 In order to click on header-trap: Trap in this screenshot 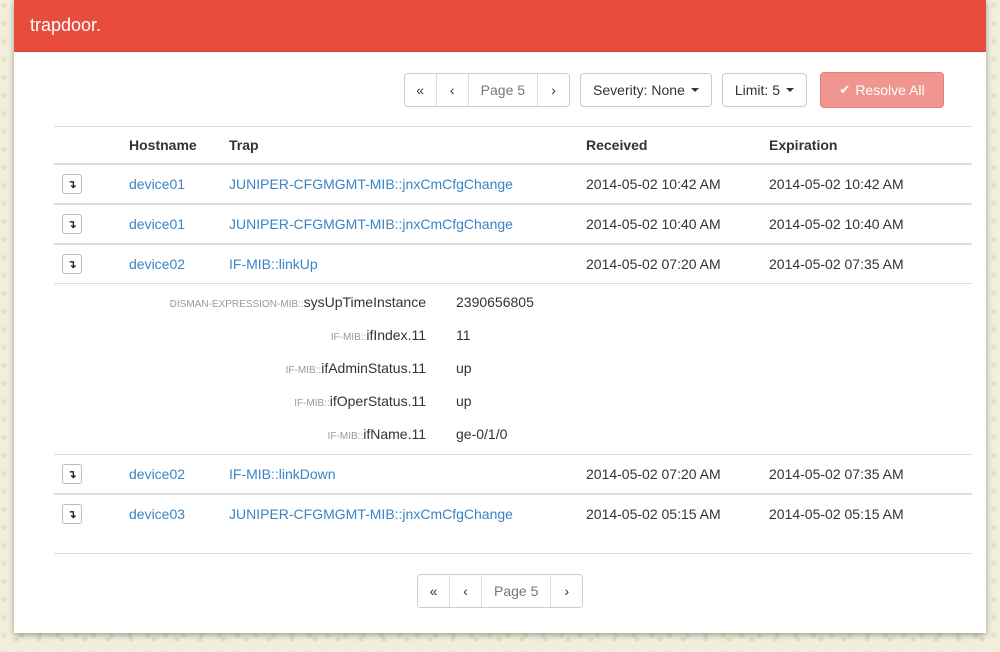, I will do `click(407, 145)`.